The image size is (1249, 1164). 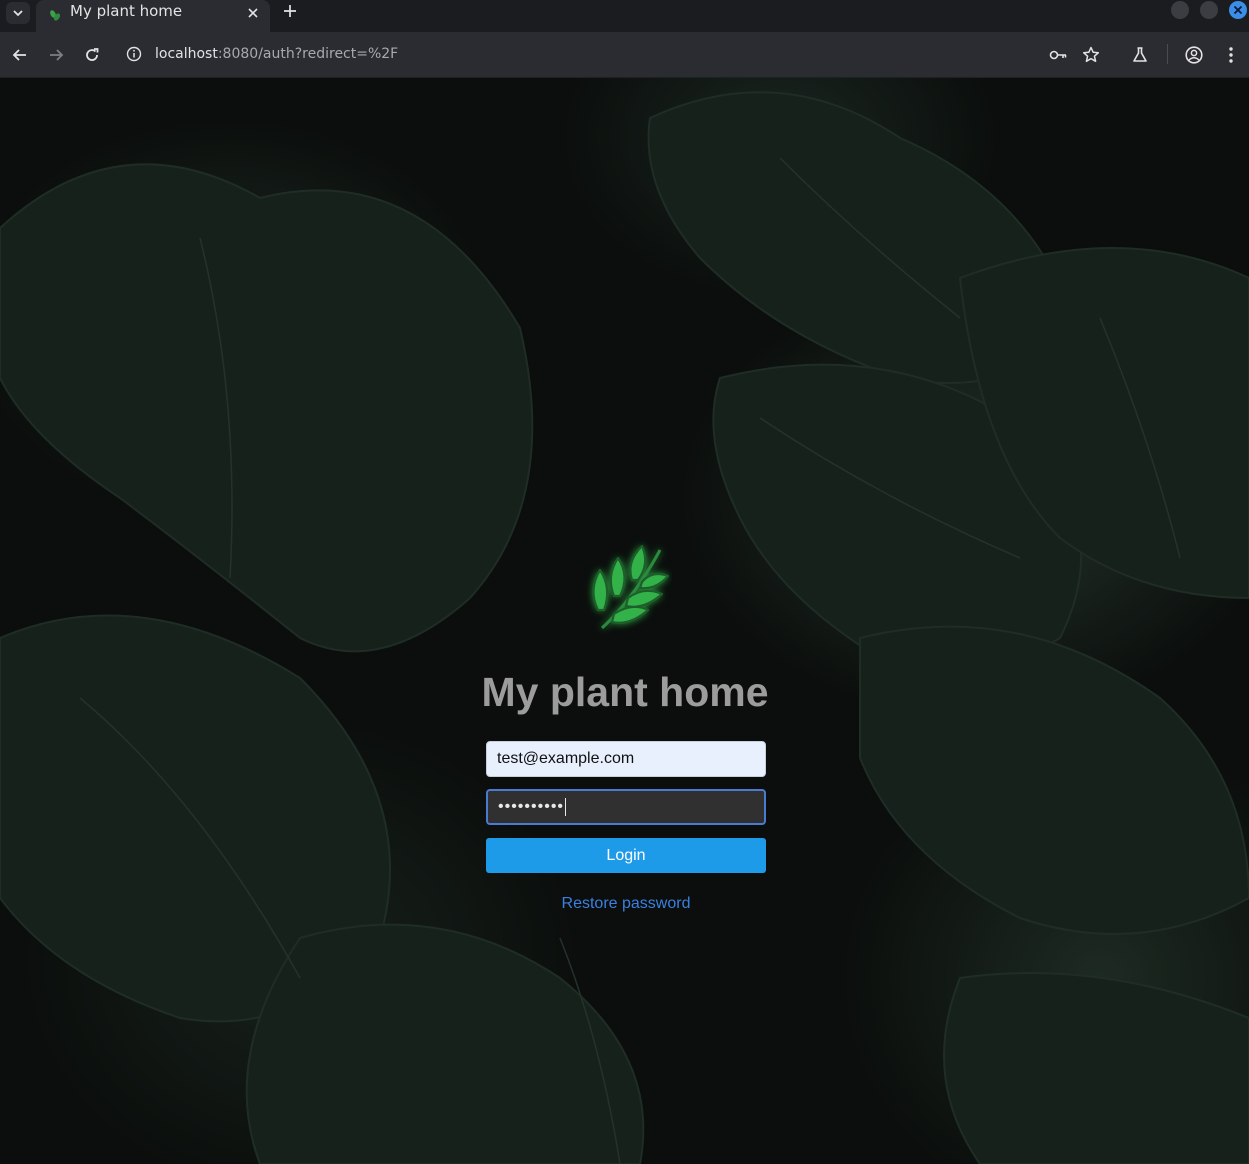 I want to click on leaf-favicon-icon, so click(x=55, y=15).